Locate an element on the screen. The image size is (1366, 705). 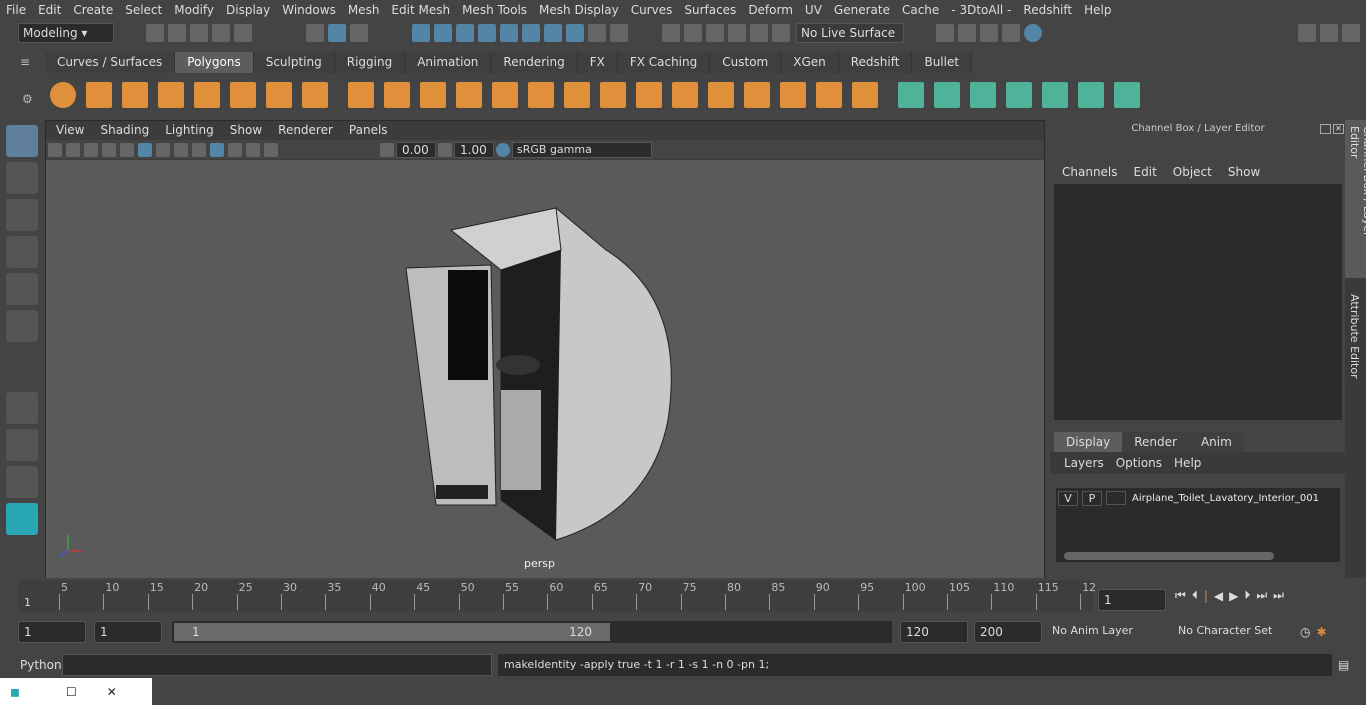
select-component-icon is located at coordinates (359, 33).